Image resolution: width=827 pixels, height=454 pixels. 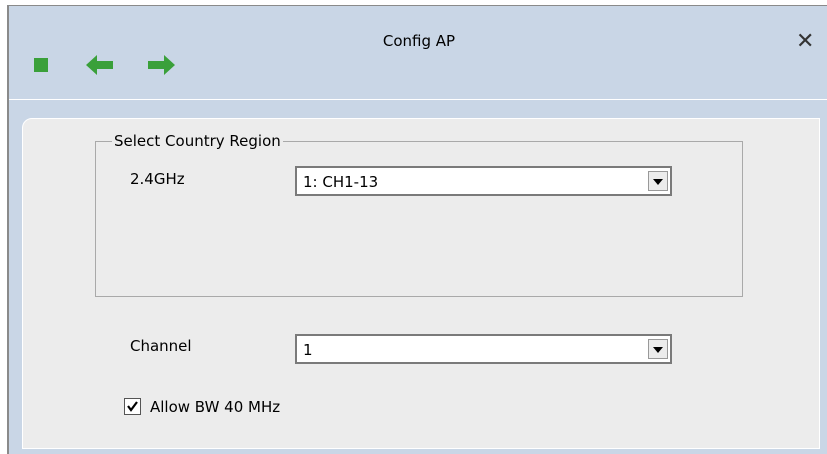 I want to click on allow-bw-40-checkbox, so click(x=132, y=406).